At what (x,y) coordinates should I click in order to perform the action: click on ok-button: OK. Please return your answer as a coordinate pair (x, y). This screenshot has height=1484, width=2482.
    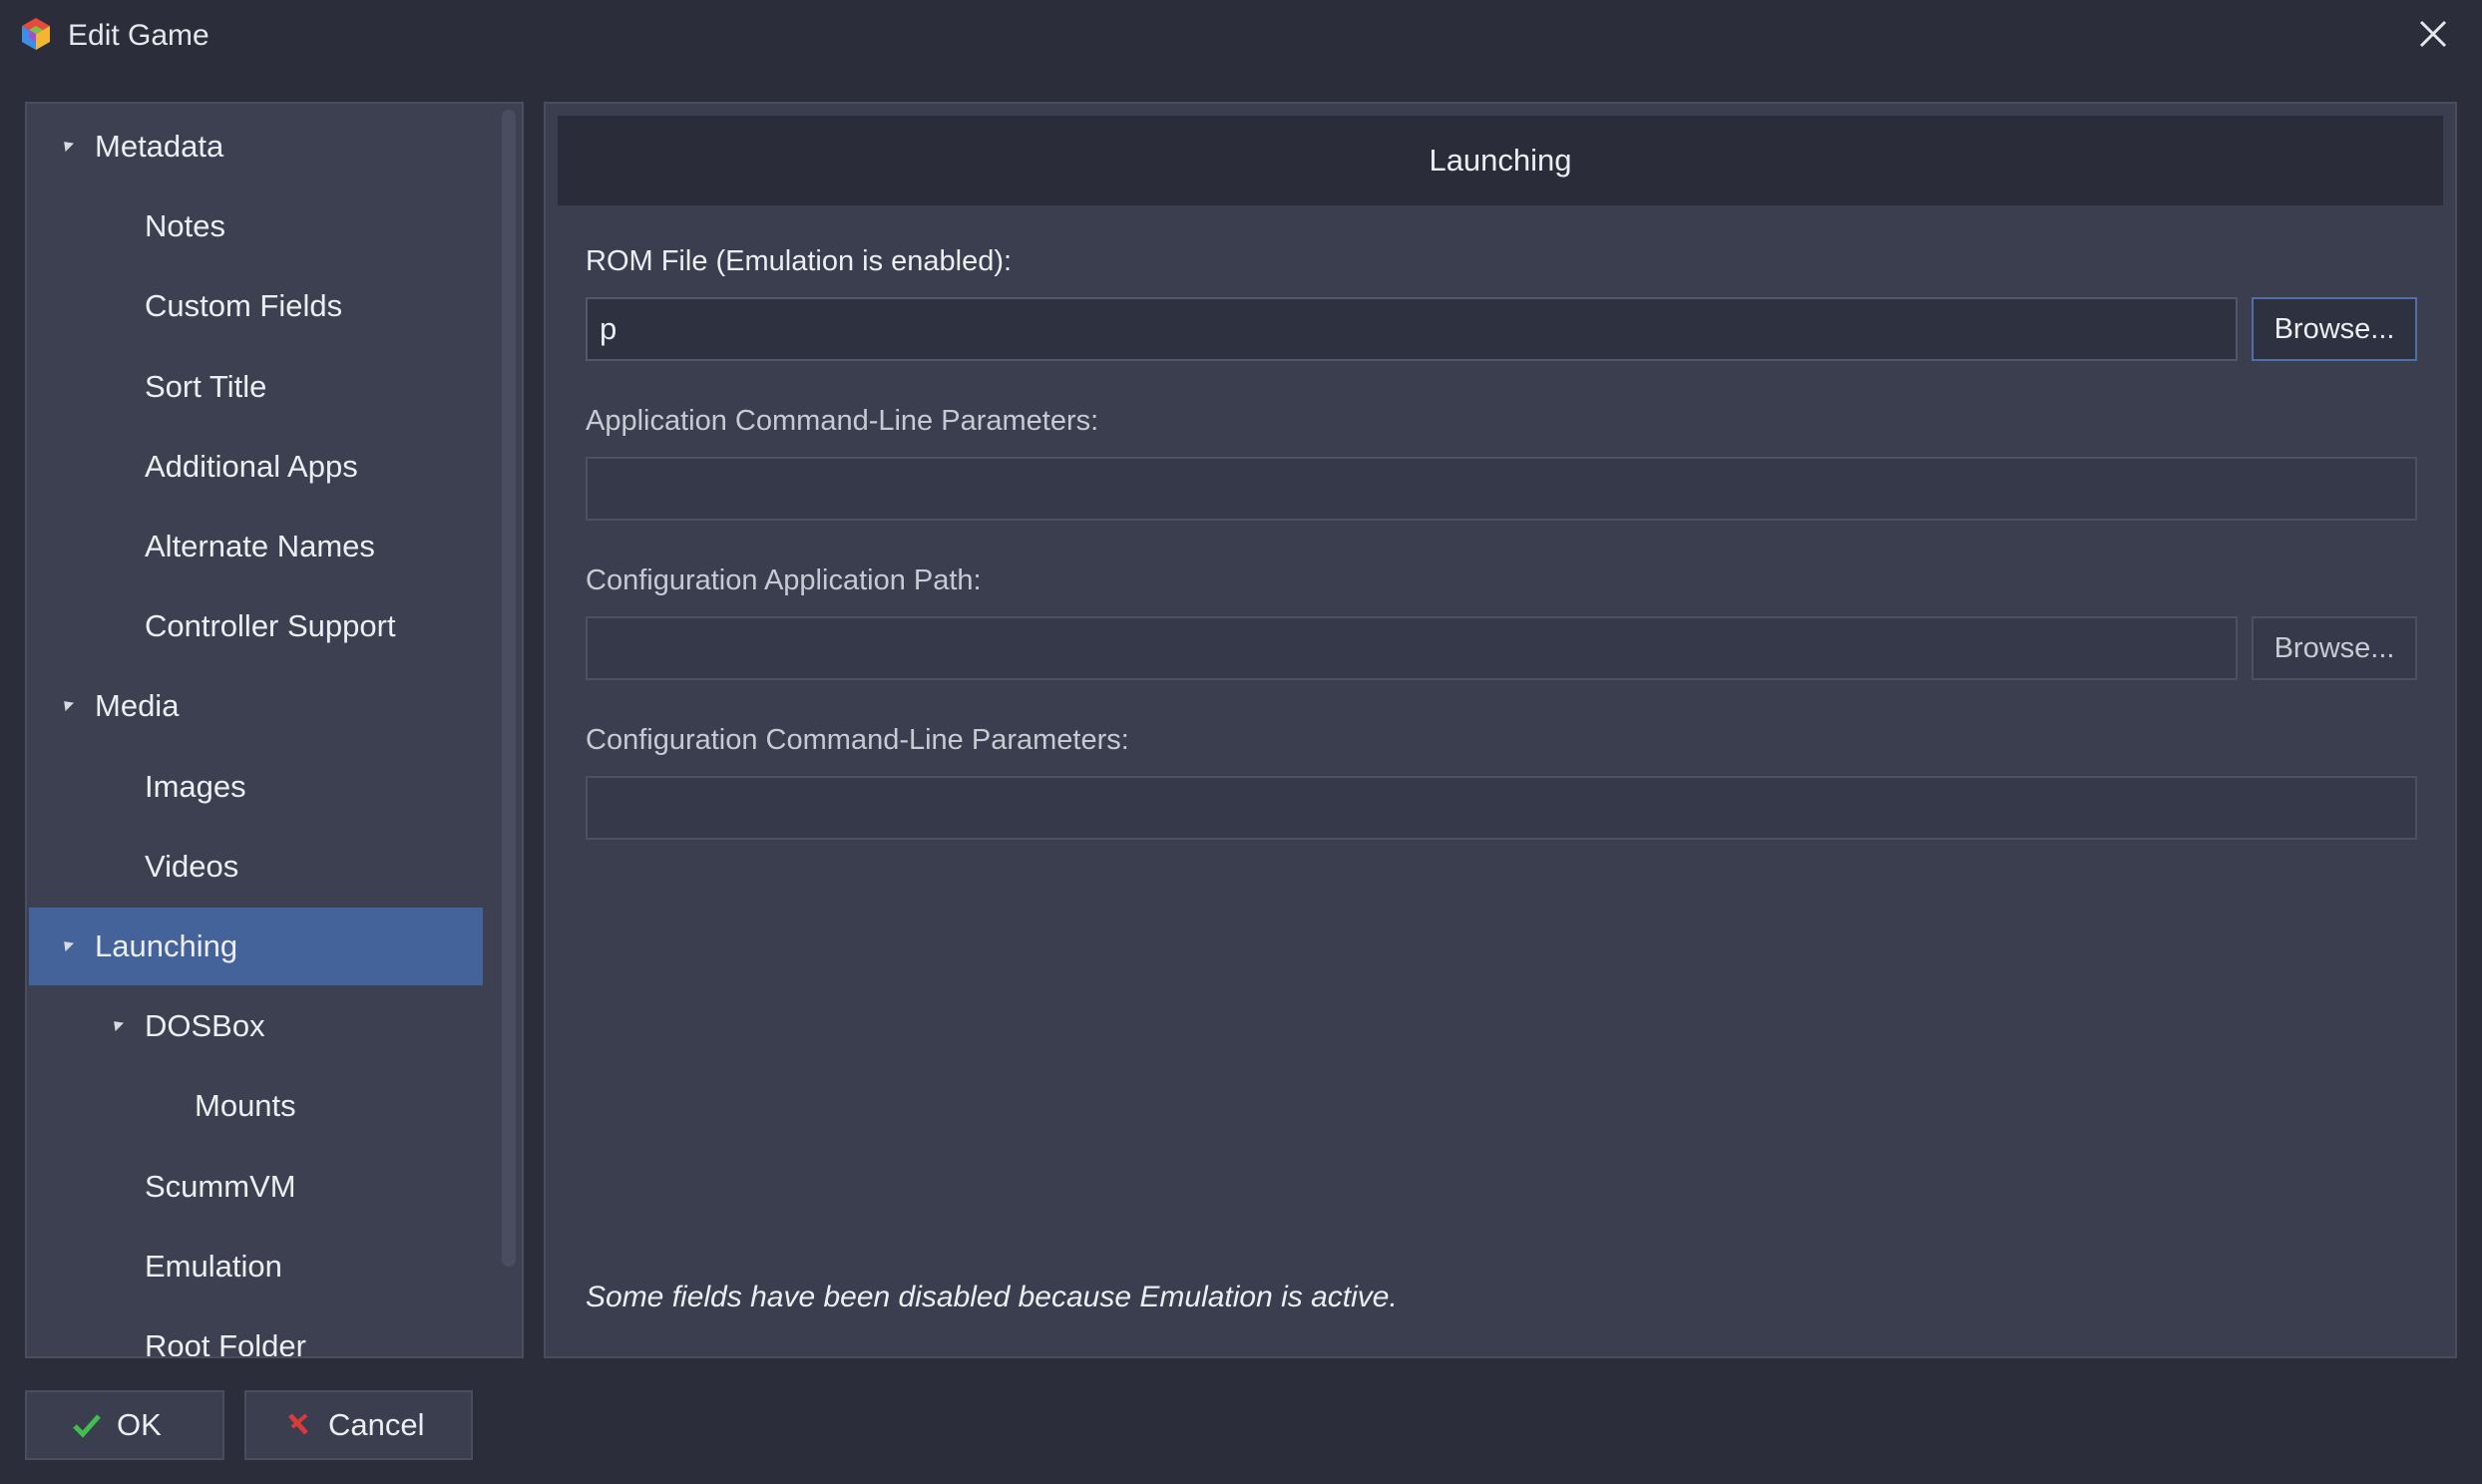
    Looking at the image, I should click on (124, 1425).